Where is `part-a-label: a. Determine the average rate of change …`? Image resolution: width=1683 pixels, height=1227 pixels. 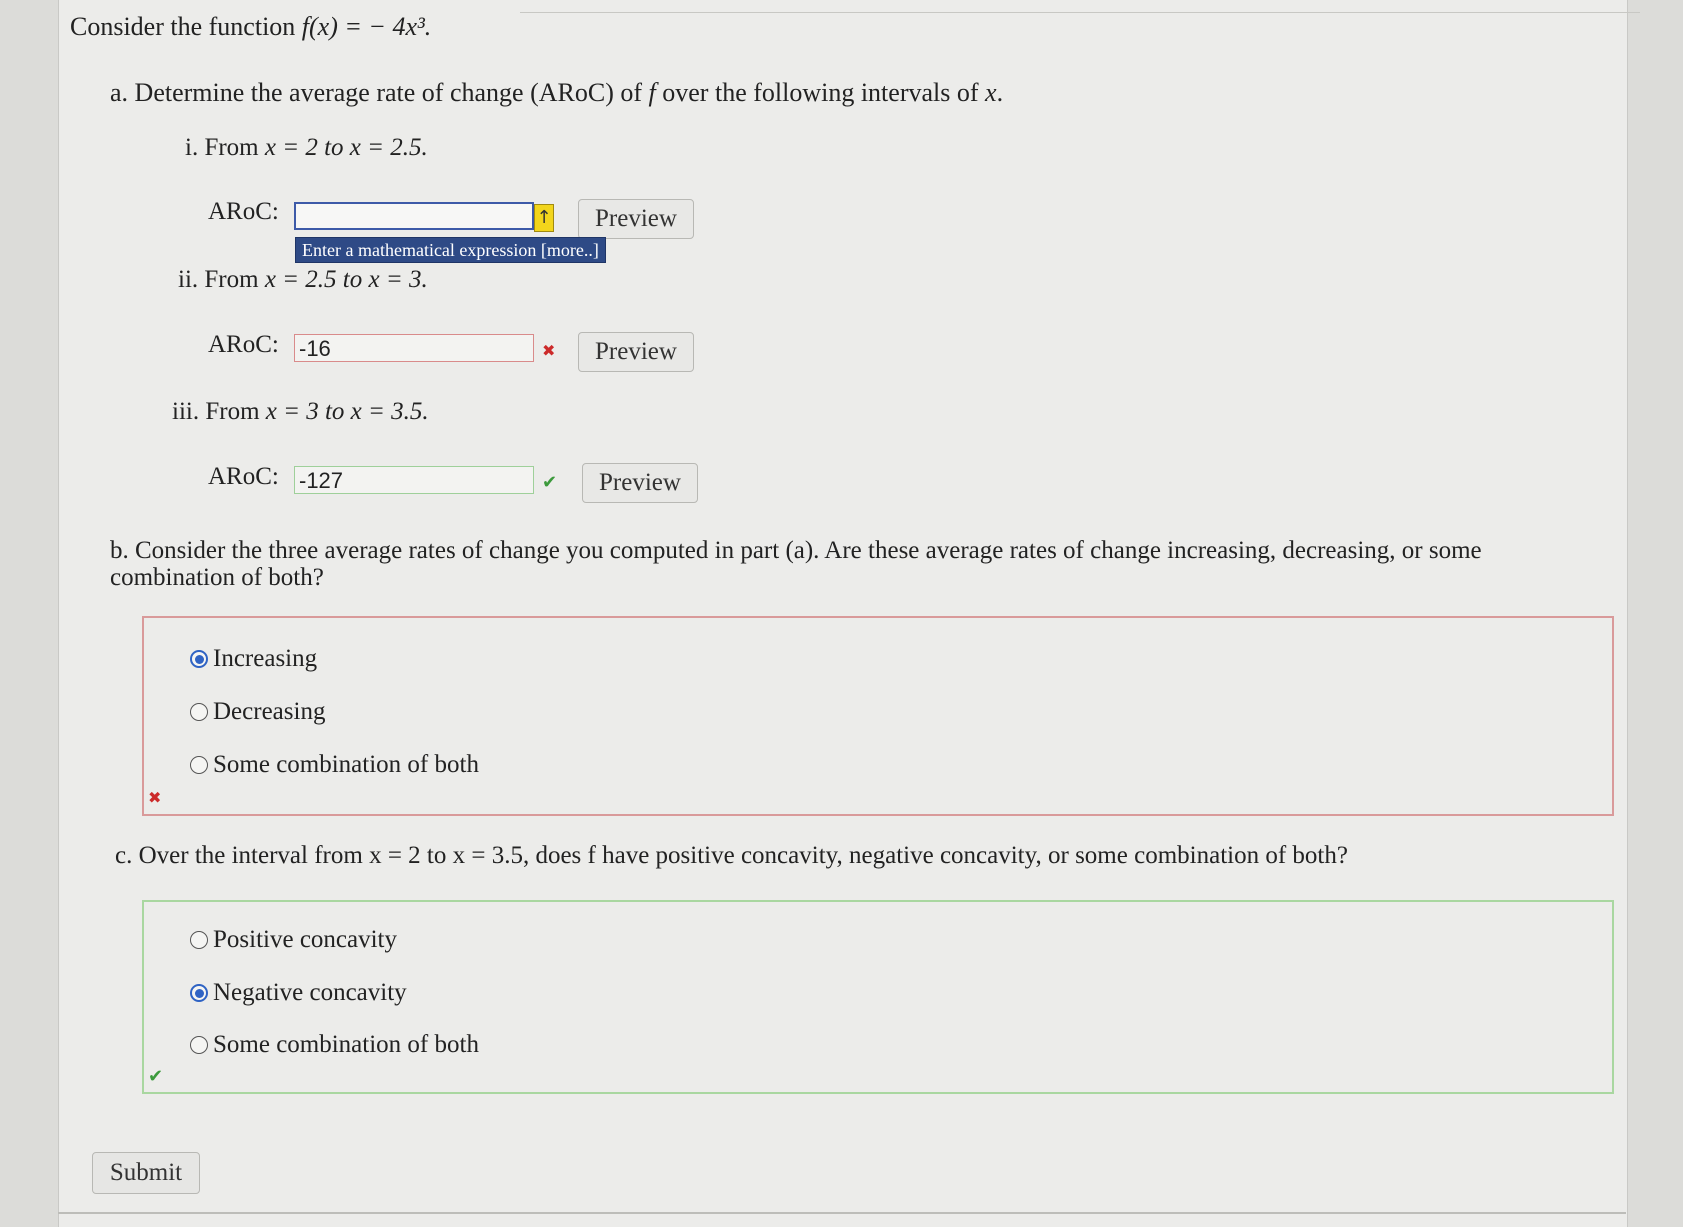
part-a-label: a. Determine the average rate of change … is located at coordinates (379, 92).